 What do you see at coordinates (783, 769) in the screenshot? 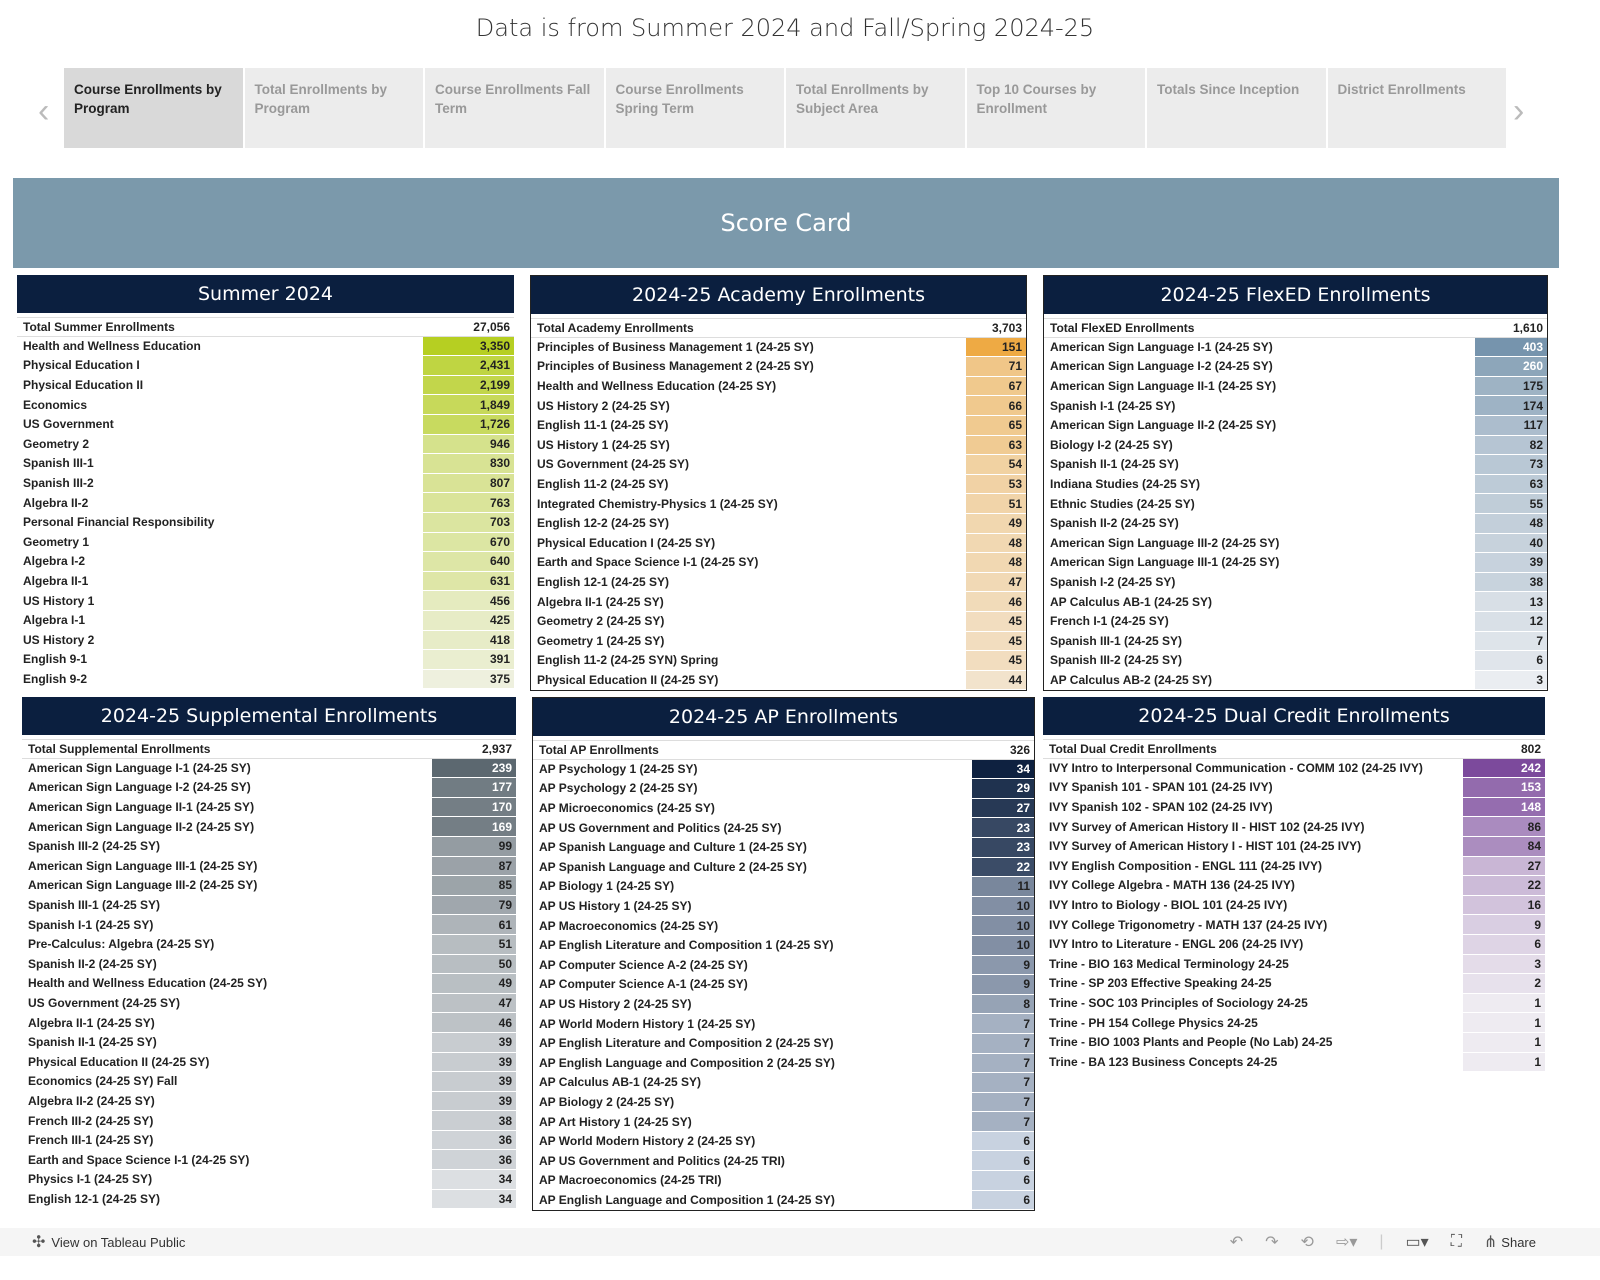
I see `table-row: AP Psychology 1 (24-25 SY) 34` at bounding box center [783, 769].